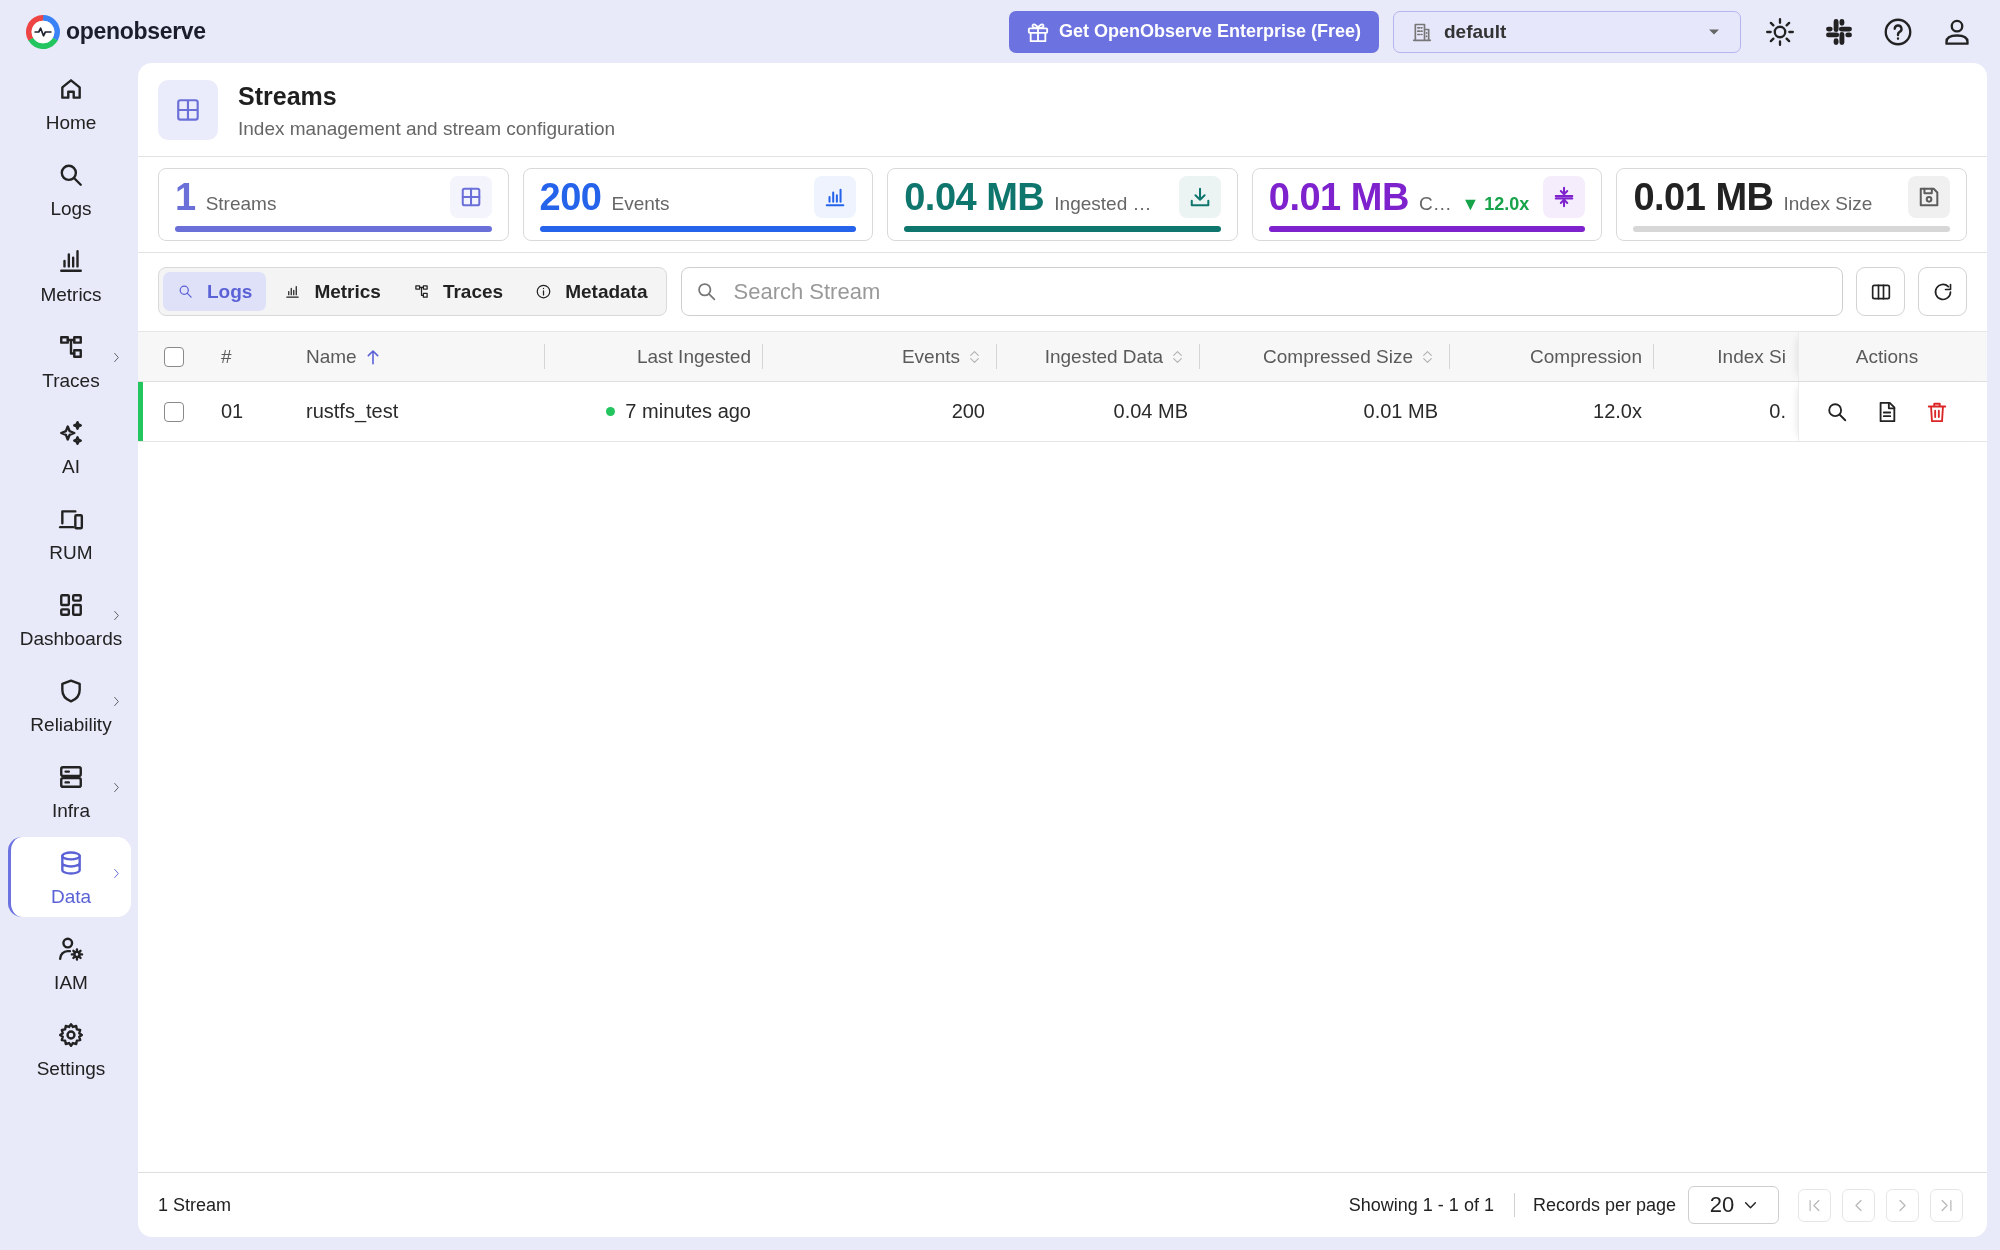 Image resolution: width=2000 pixels, height=1250 pixels. I want to click on column-header: Events, so click(930, 356).